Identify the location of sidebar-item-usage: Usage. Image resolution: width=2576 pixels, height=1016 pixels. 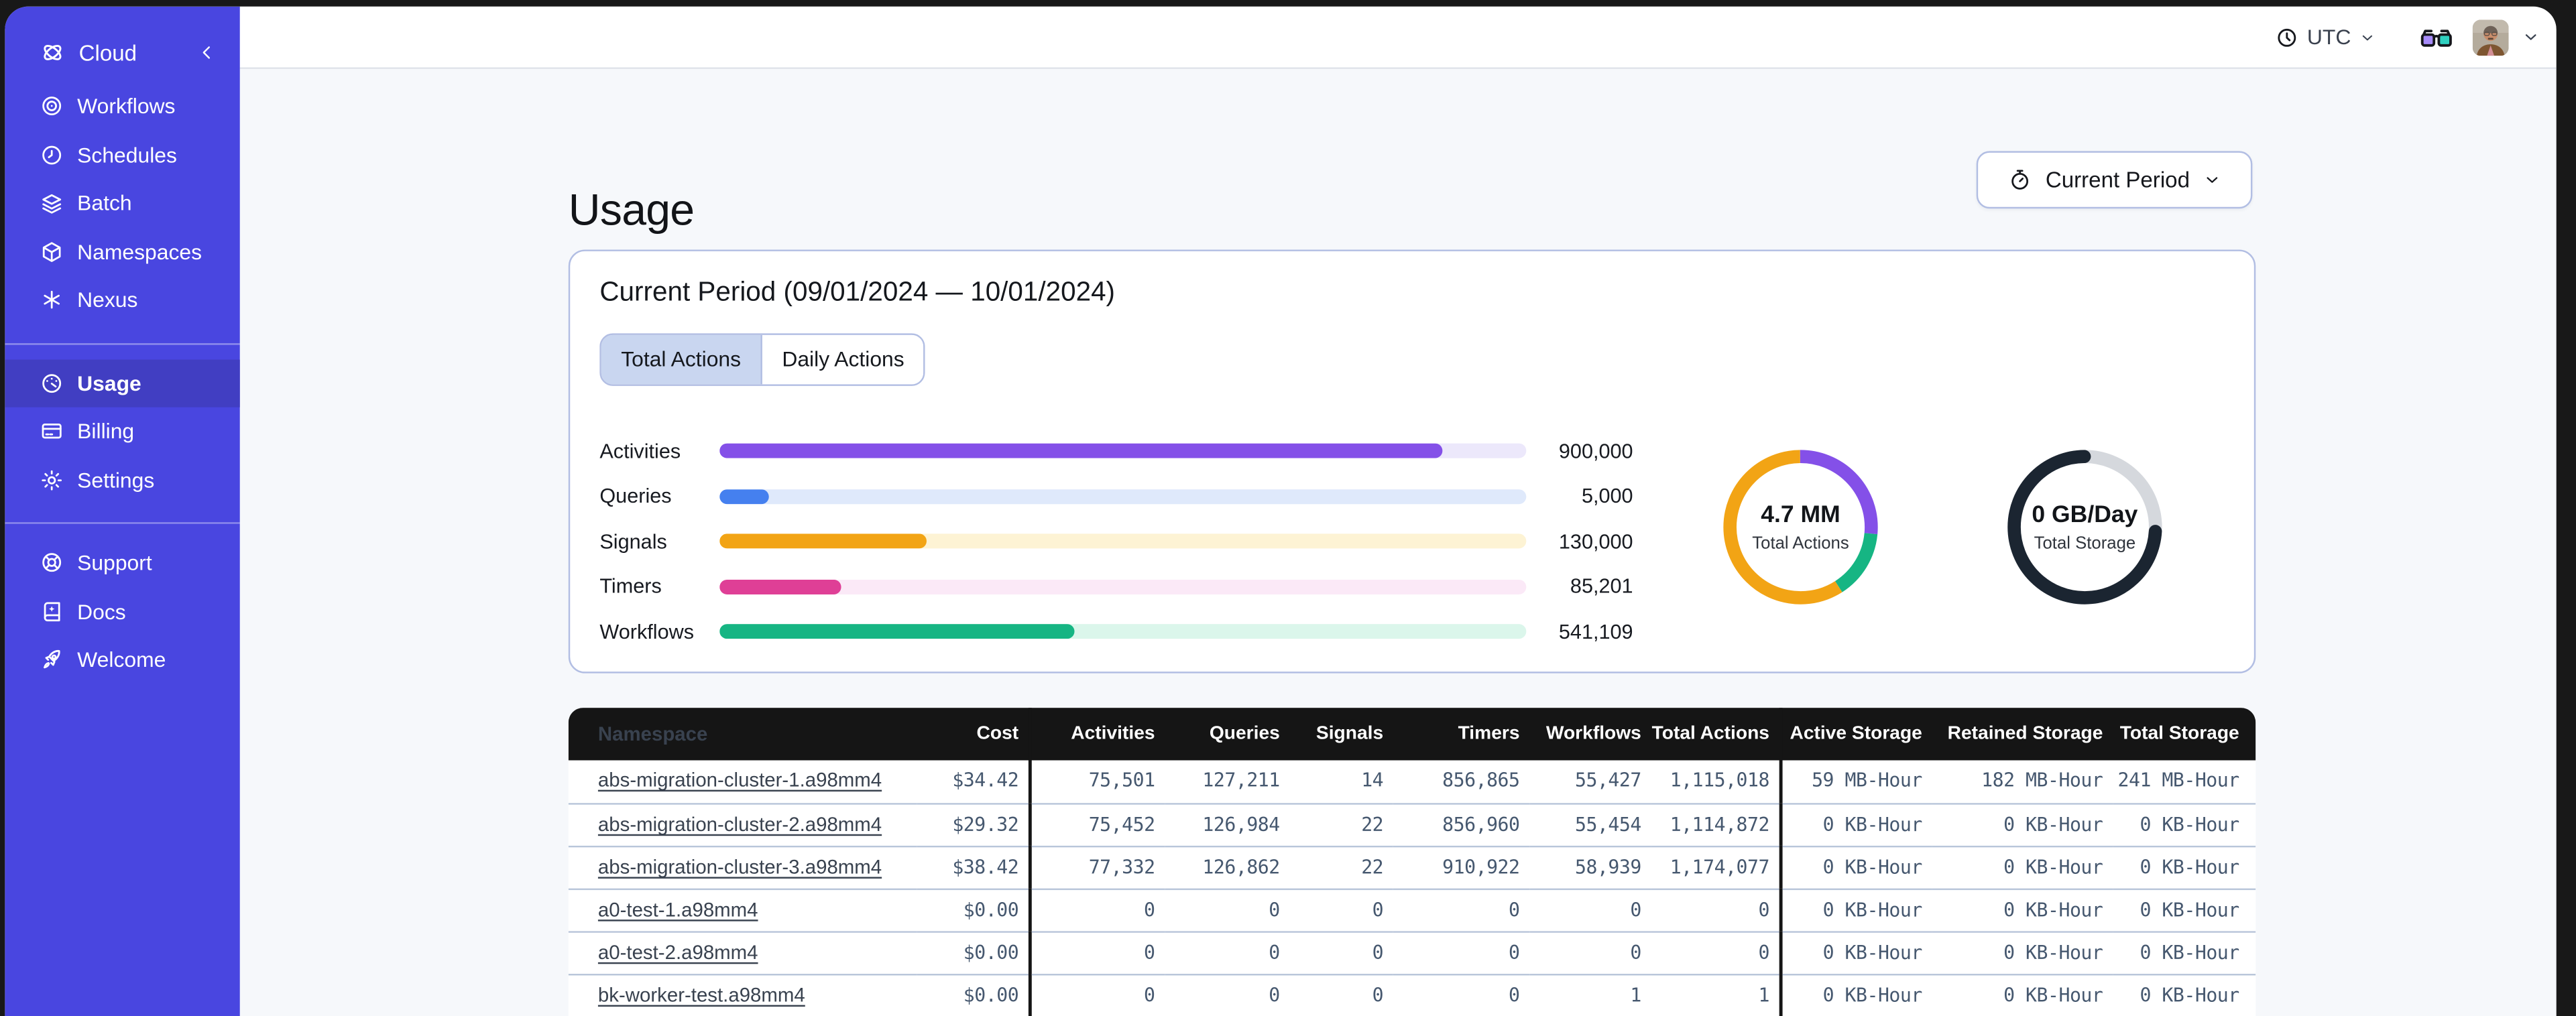
(122, 383).